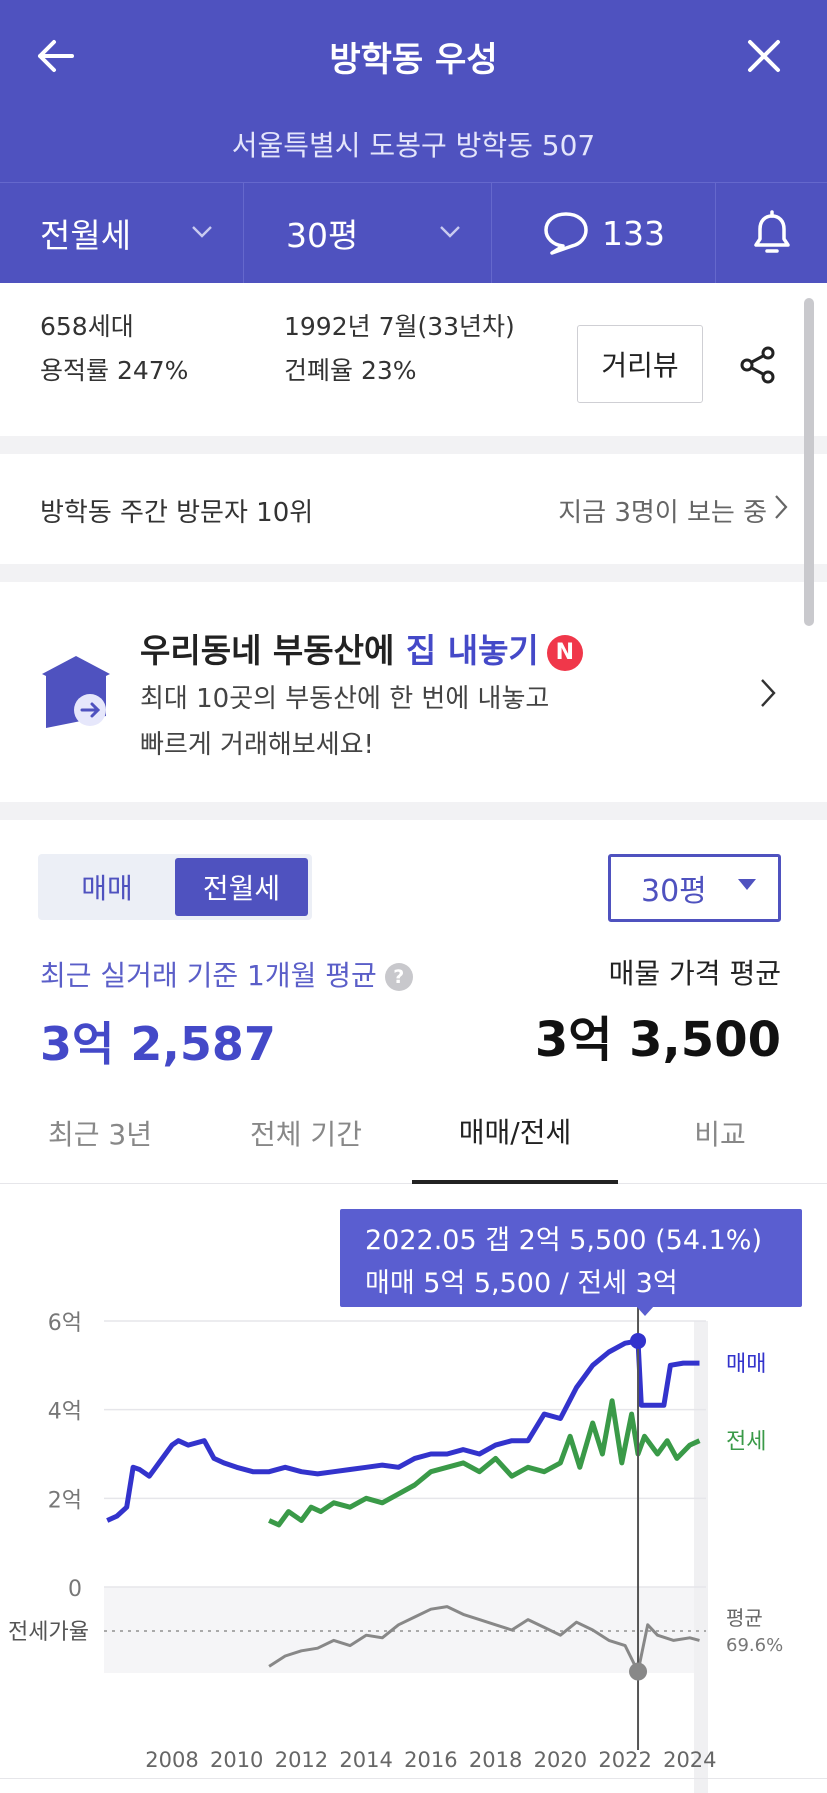 The height and width of the screenshot is (1793, 827). I want to click on series-label-sale: 매매, so click(746, 1364).